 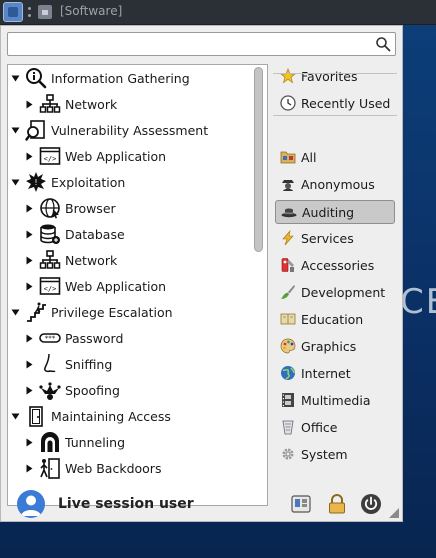 What do you see at coordinates (335, 115) in the screenshot?
I see `category-separator` at bounding box center [335, 115].